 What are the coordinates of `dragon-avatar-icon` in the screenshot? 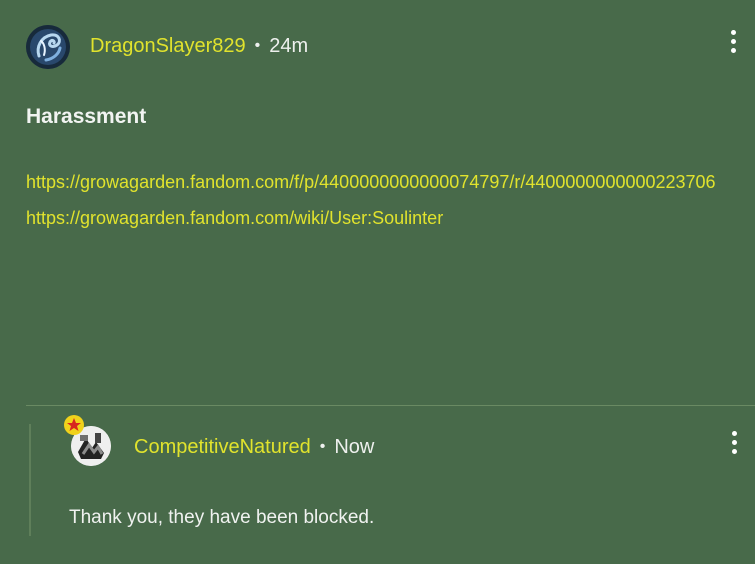 It's located at (48, 47).